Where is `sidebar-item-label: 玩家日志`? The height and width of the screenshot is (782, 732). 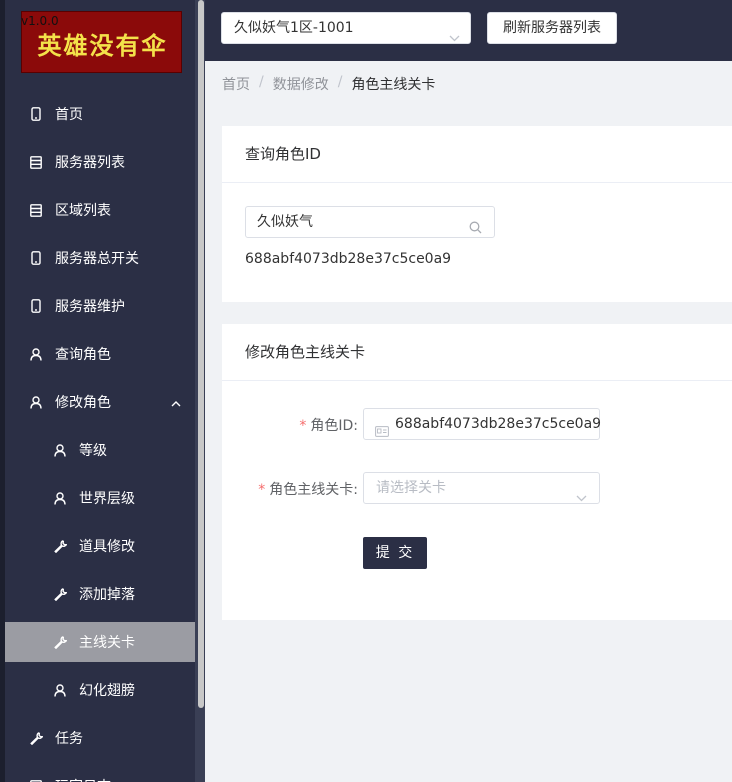 sidebar-item-label: 玩家日志 is located at coordinates (83, 779).